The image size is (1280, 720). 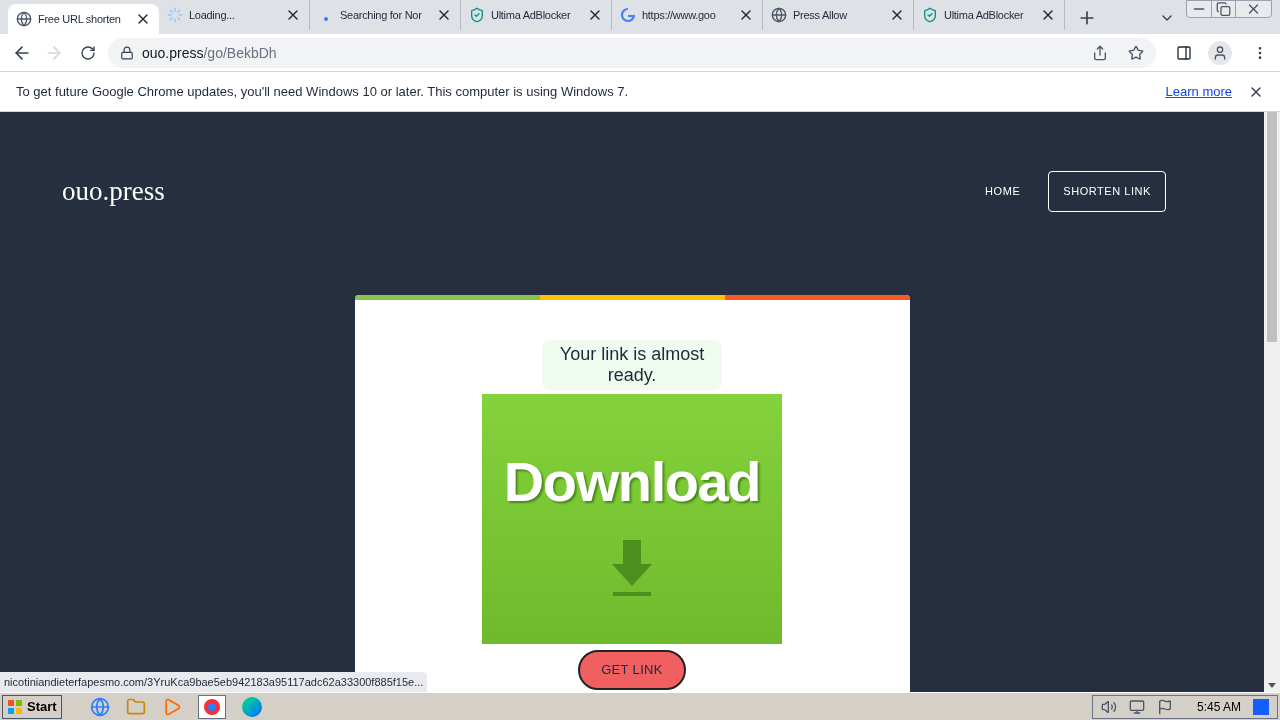 I want to click on browser-tab: https://www.goo, so click(x=687, y=15).